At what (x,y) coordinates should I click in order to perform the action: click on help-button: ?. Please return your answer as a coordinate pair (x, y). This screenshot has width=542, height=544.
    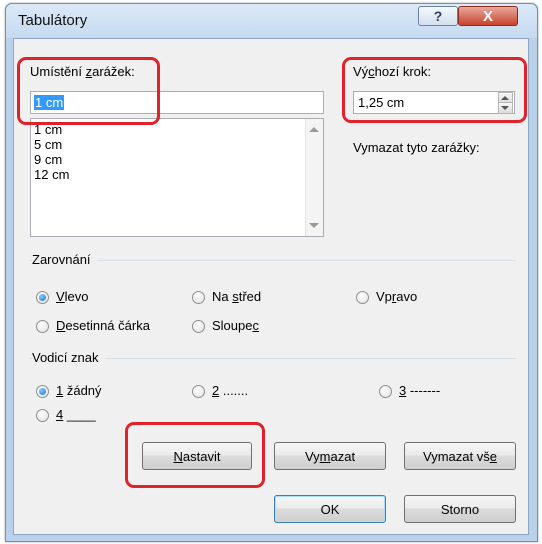
    Looking at the image, I should click on (438, 16).